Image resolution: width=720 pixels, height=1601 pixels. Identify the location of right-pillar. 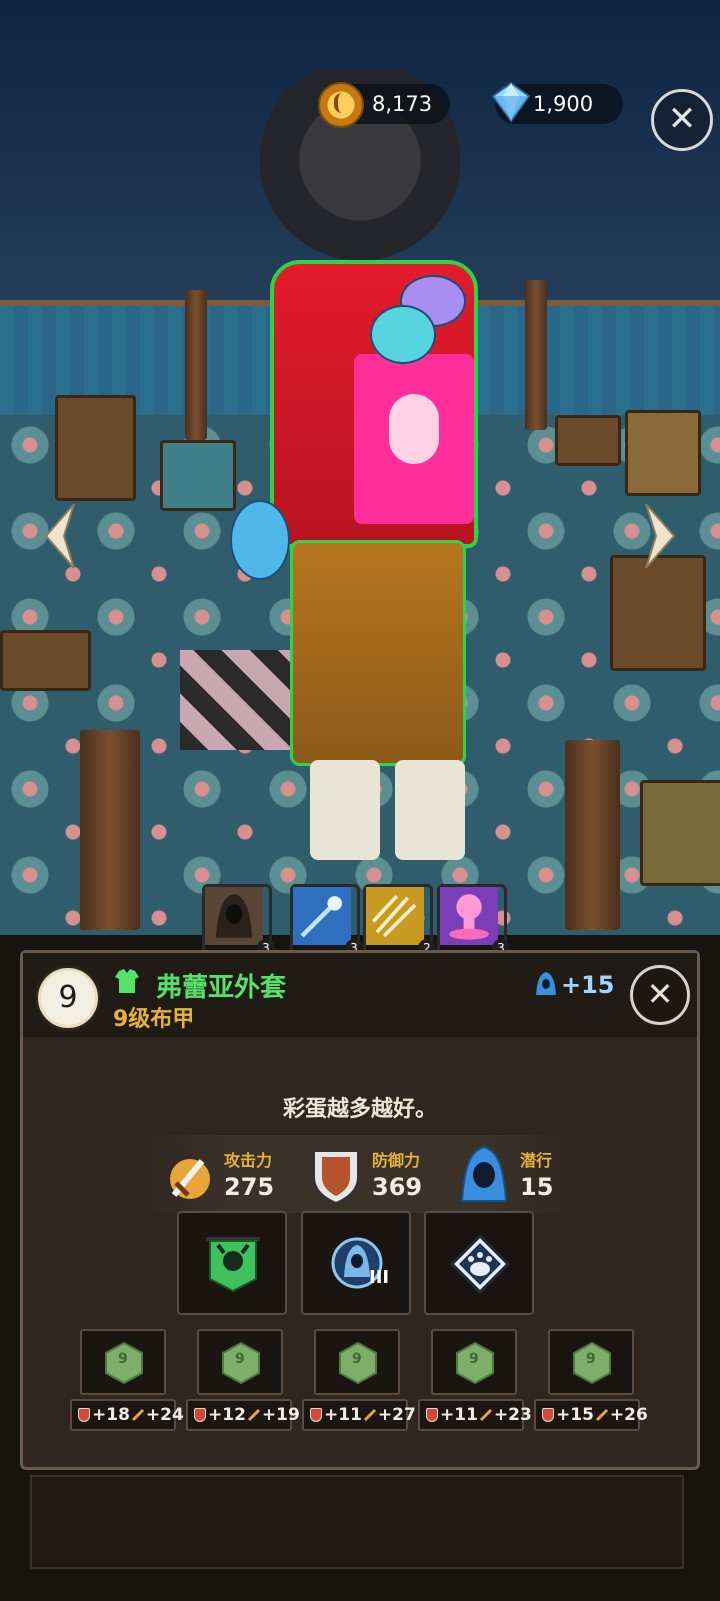
(592, 835).